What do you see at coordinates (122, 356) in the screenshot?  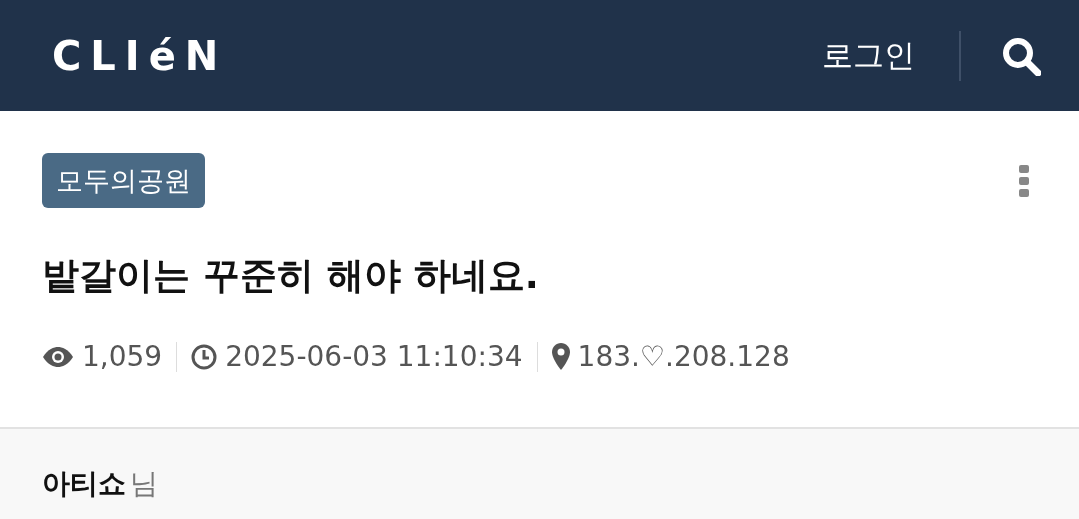 I see `view-count: 1,059` at bounding box center [122, 356].